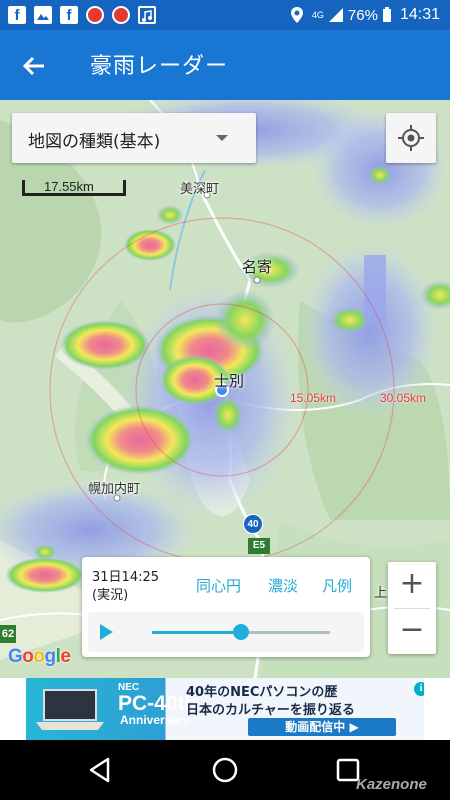 This screenshot has width=450, height=800. What do you see at coordinates (95, 15) in the screenshot?
I see `search-app-icon` at bounding box center [95, 15].